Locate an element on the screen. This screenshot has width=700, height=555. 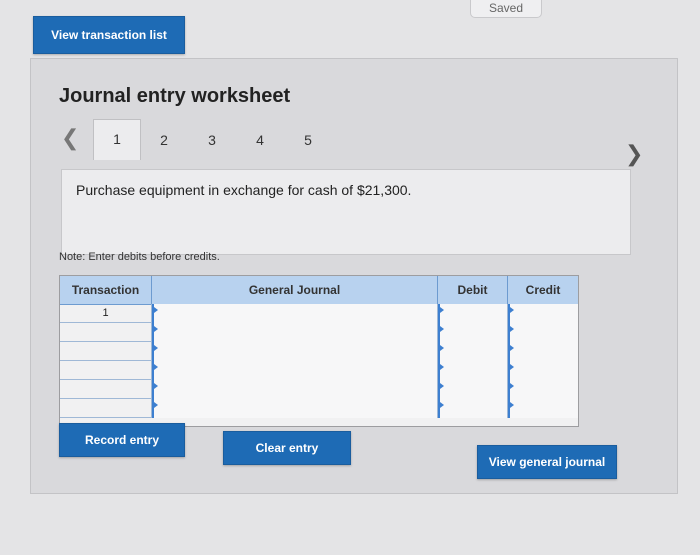
clear-entry-button: Clear entry is located at coordinates (287, 448).